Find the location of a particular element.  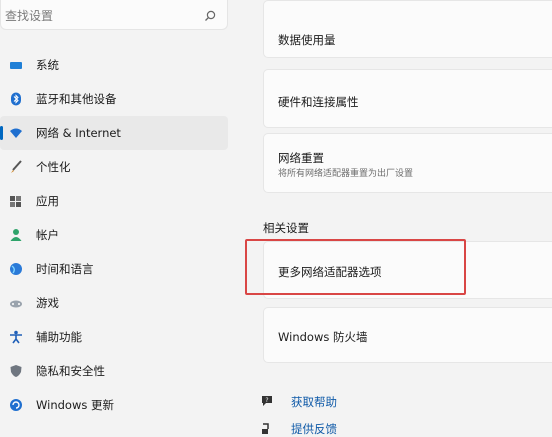

data-usage-card: 数据使用量 is located at coordinates (407, 29).